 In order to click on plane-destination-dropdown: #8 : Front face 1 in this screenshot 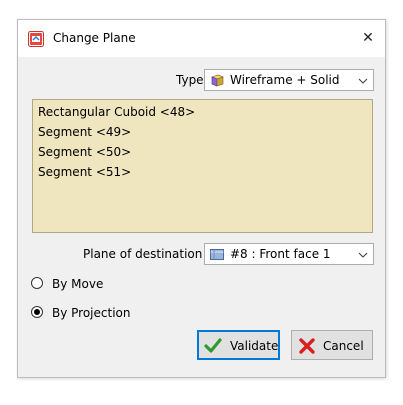, I will do `click(289, 254)`.